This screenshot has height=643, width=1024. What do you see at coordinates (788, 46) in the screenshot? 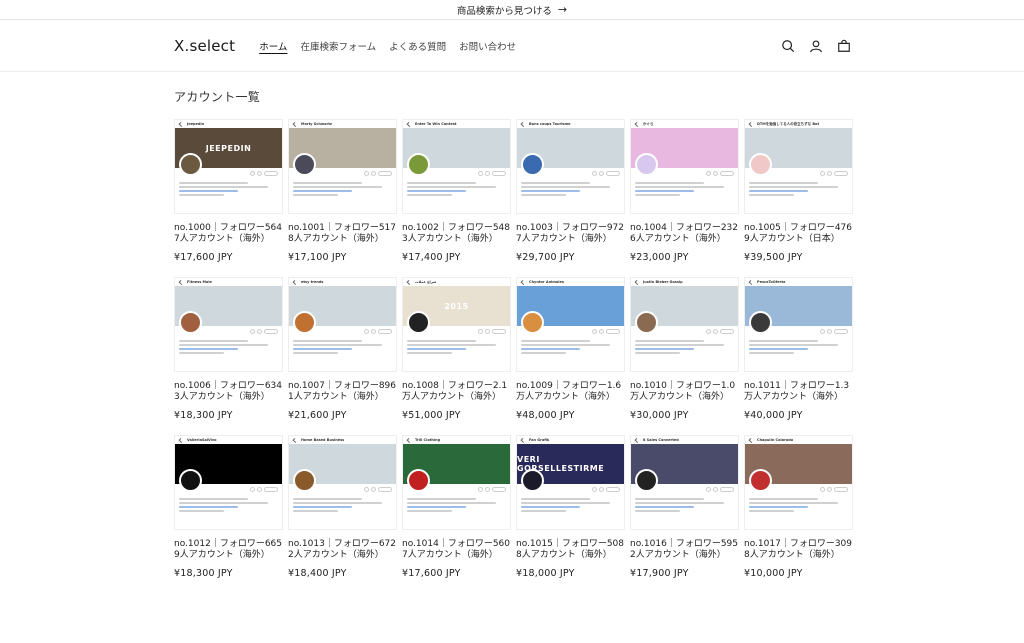
I see `search-icon` at bounding box center [788, 46].